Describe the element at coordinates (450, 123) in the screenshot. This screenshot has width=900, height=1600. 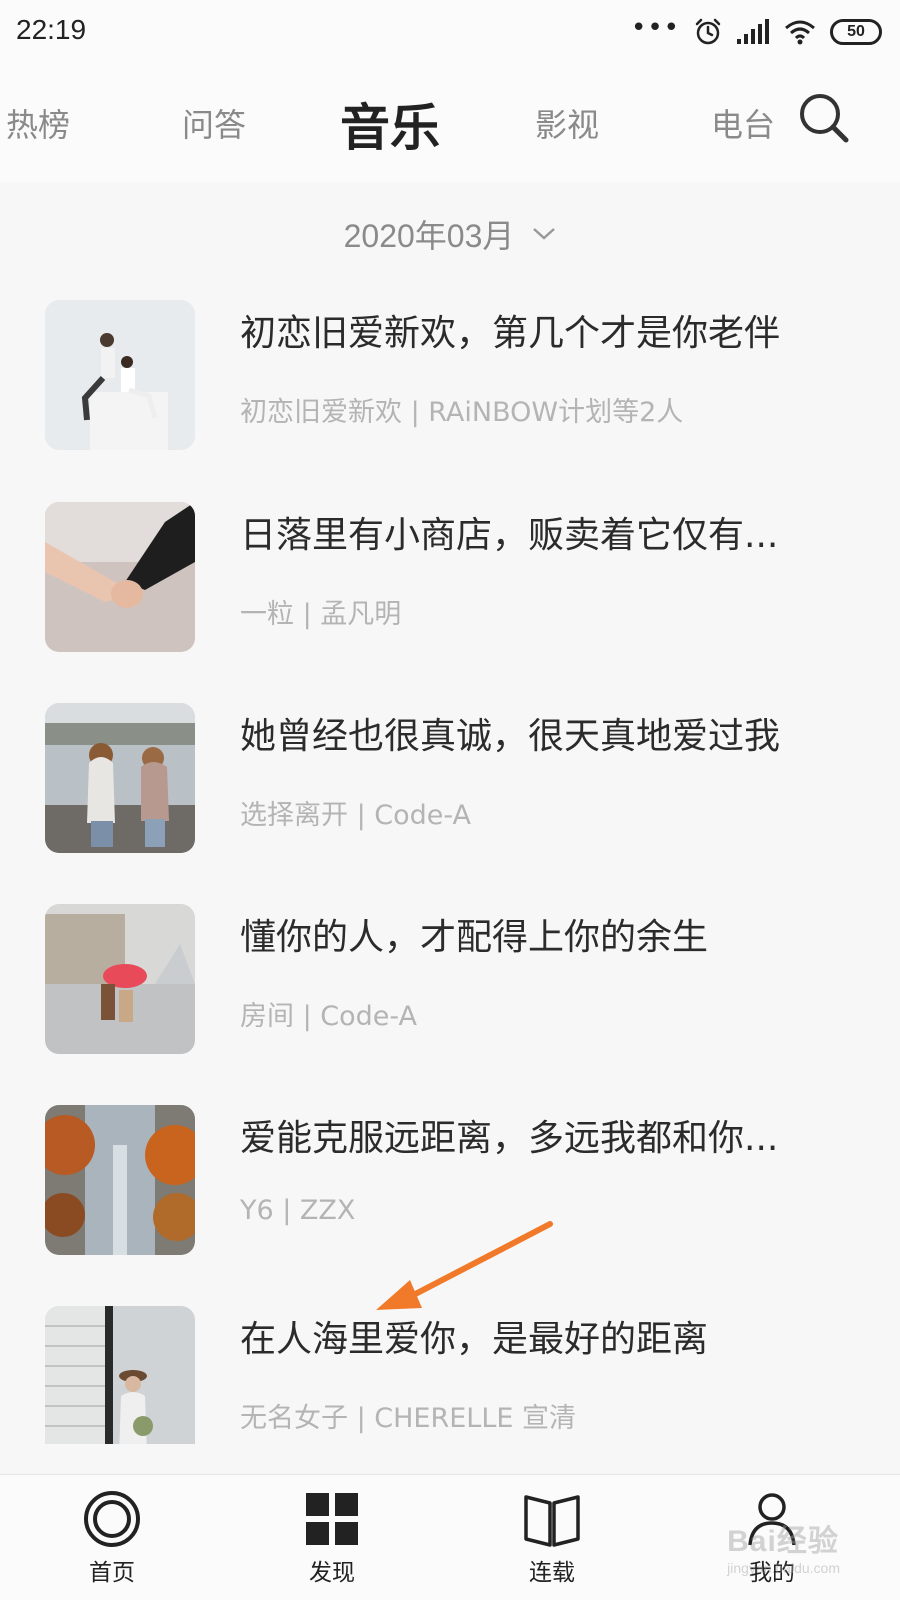
I see `top-nav: 热榜 问答 音乐 影视 电台` at that location.